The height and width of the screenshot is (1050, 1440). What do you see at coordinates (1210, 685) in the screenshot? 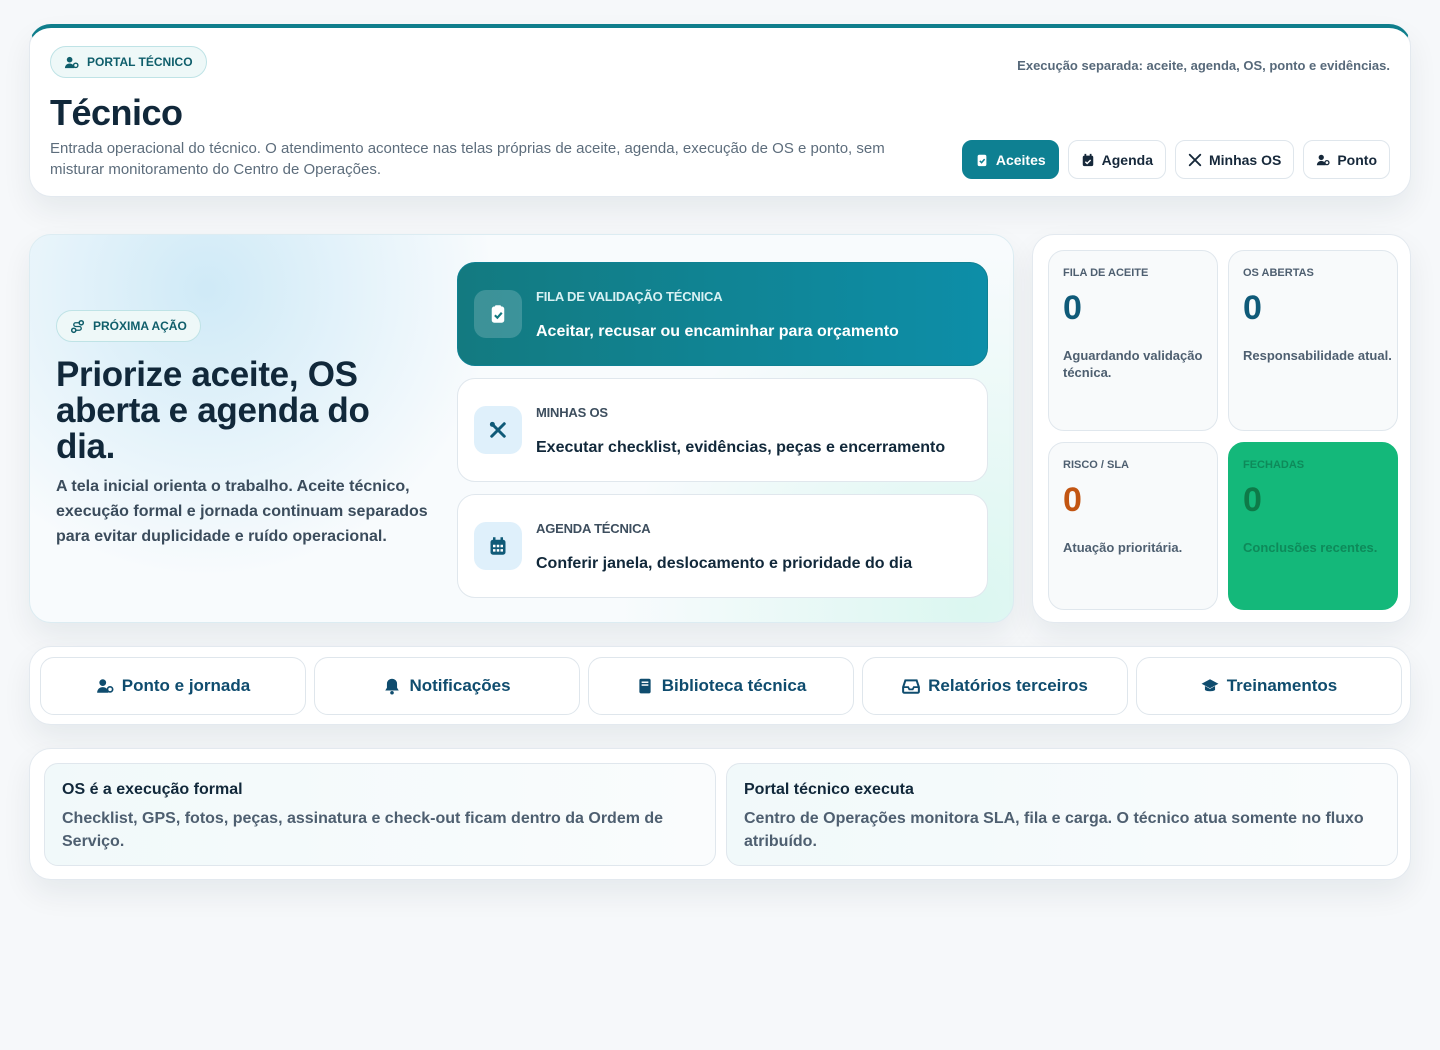
I see `graduation-cap-icon` at bounding box center [1210, 685].